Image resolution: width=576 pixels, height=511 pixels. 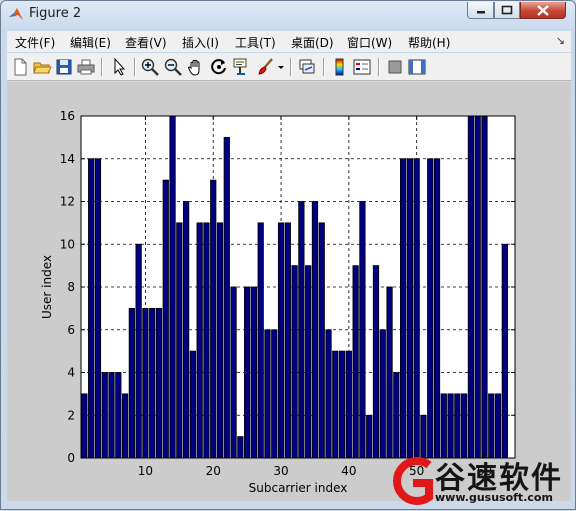 What do you see at coordinates (71, 373) in the screenshot?
I see `y-tick-label: 4` at bounding box center [71, 373].